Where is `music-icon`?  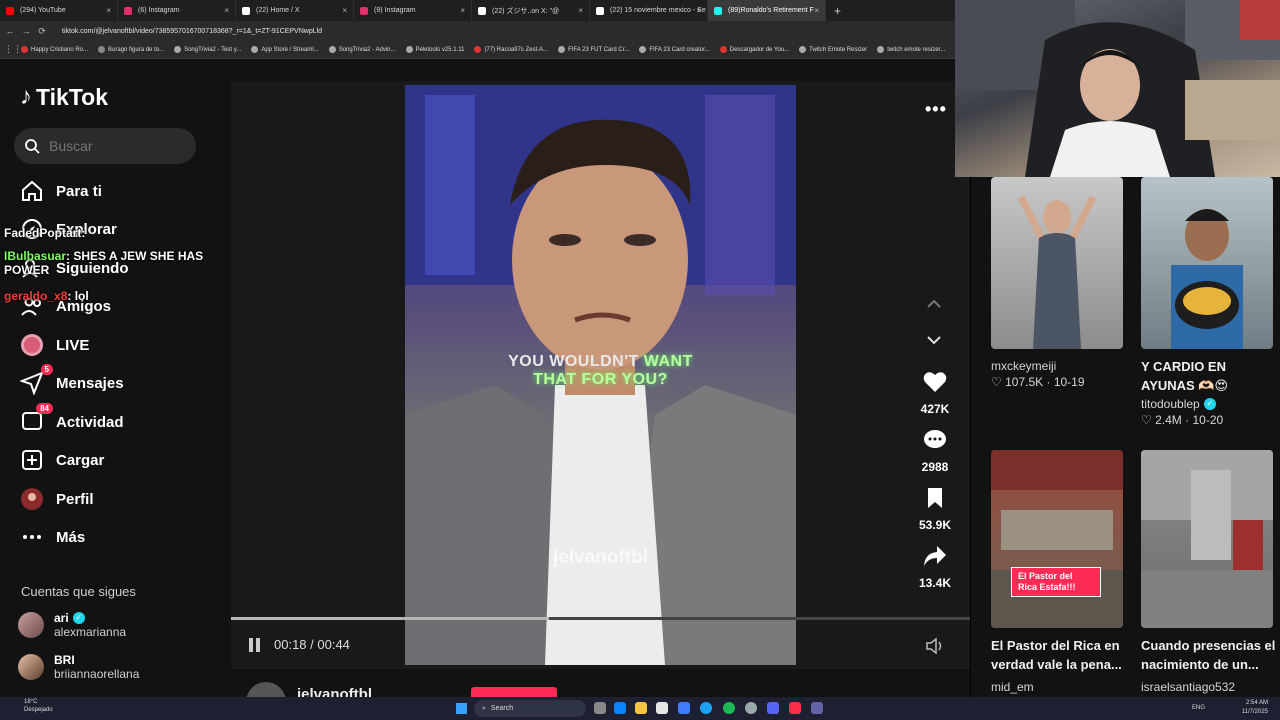
music-icon is located at coordinates (795, 708).